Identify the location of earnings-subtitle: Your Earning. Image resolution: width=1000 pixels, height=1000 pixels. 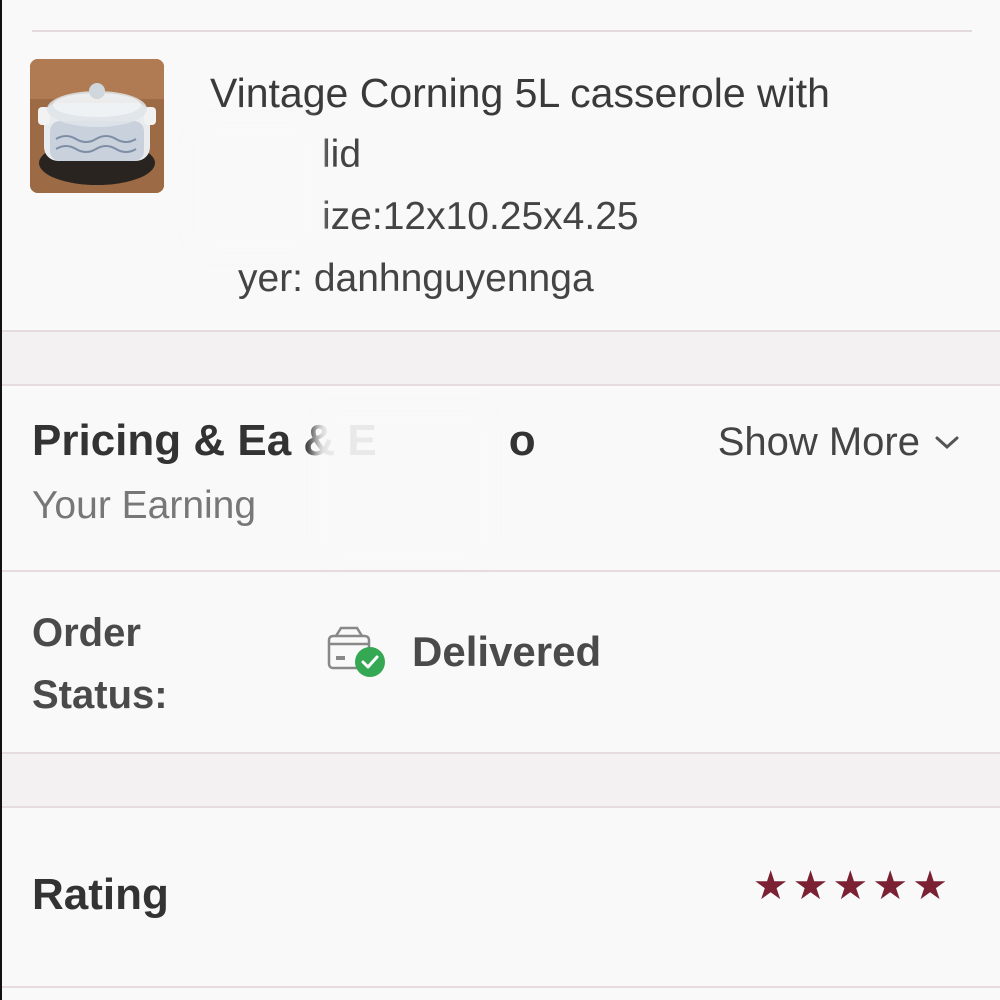
(144, 505).